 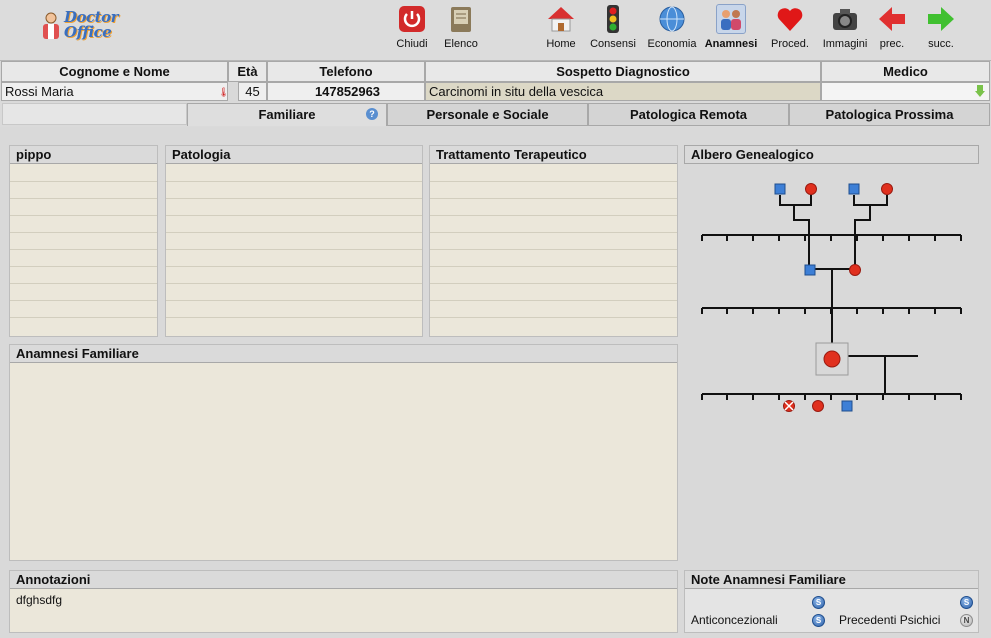 I want to click on tab-spacer, so click(x=94, y=114).